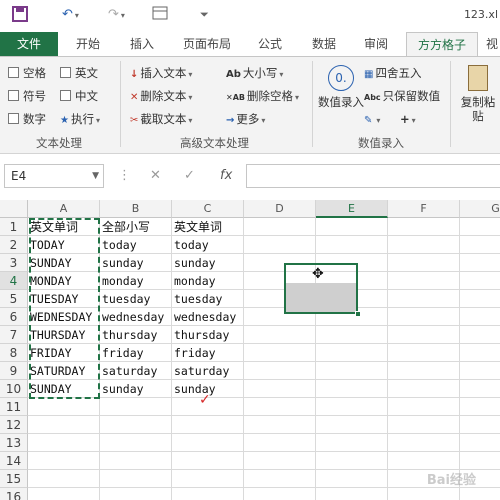 This screenshot has height=500, width=500. Describe the element at coordinates (64, 299) in the screenshot. I see `cell-a5: TUESDAY` at that location.